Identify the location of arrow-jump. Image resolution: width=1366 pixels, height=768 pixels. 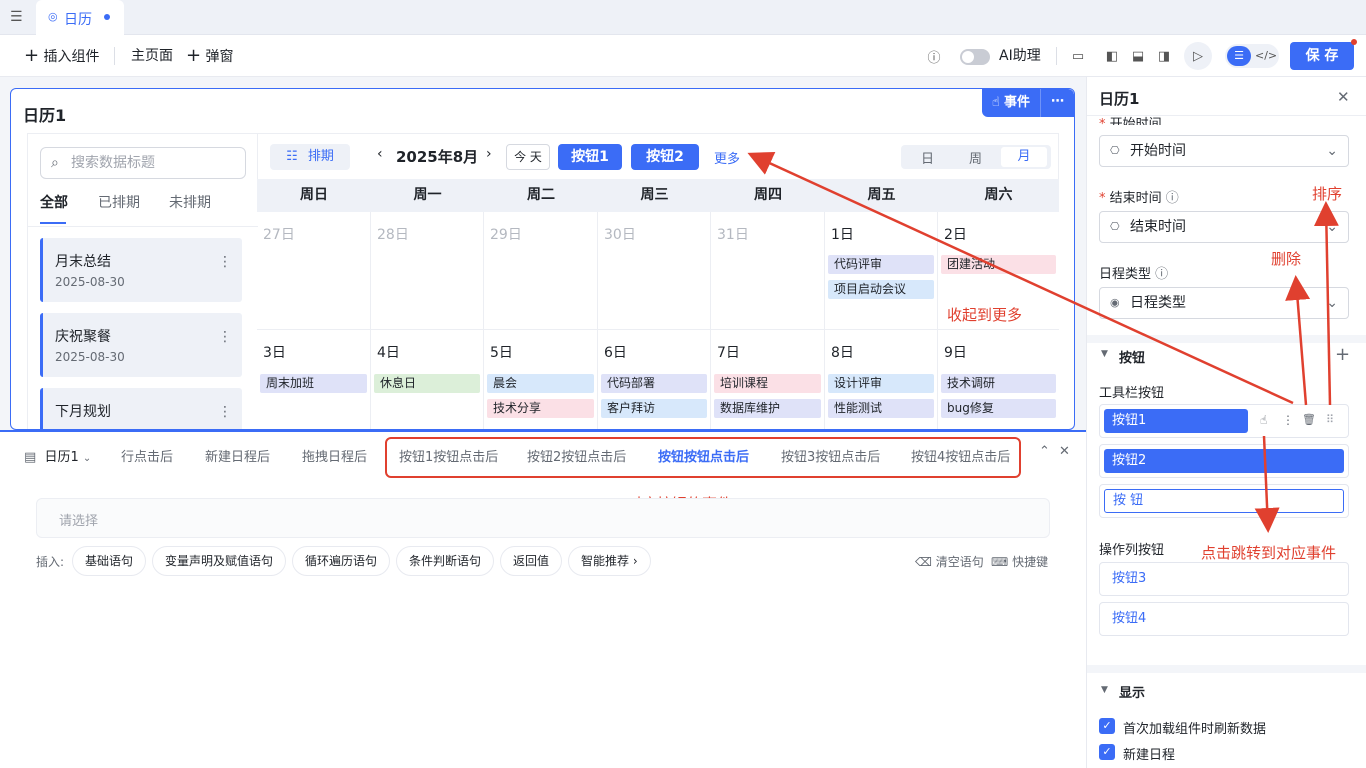
(1267, 484).